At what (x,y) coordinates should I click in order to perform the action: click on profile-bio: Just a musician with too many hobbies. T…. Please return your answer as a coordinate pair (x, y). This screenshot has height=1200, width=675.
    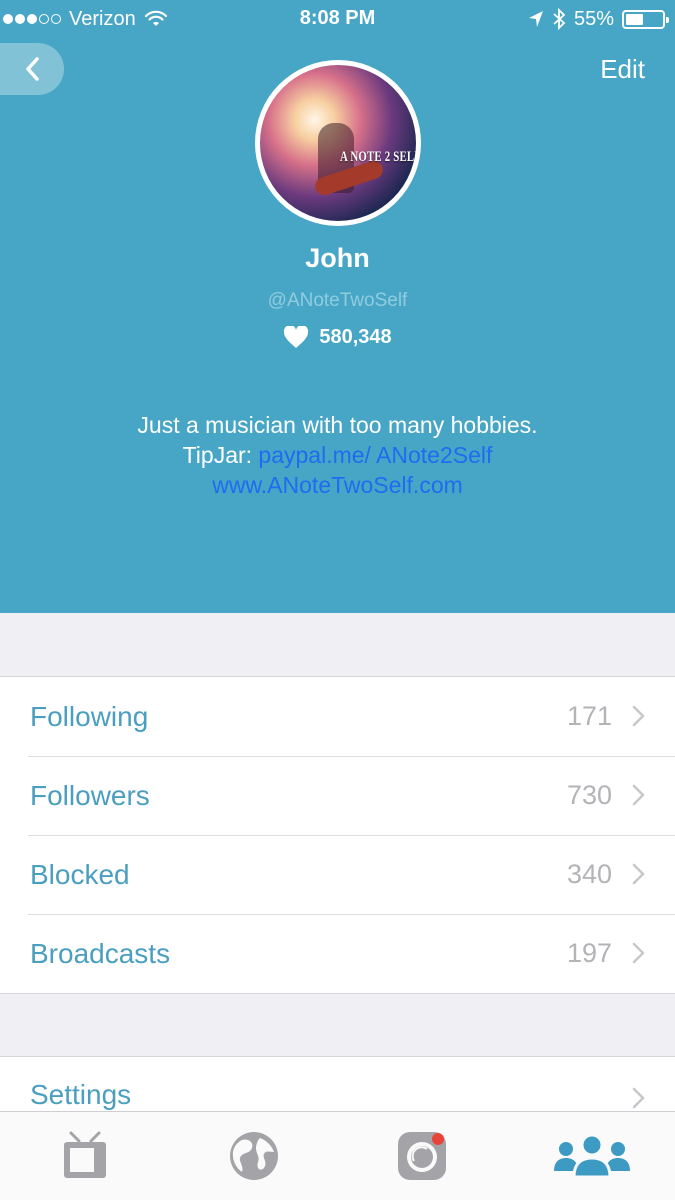
    Looking at the image, I should click on (337, 455).